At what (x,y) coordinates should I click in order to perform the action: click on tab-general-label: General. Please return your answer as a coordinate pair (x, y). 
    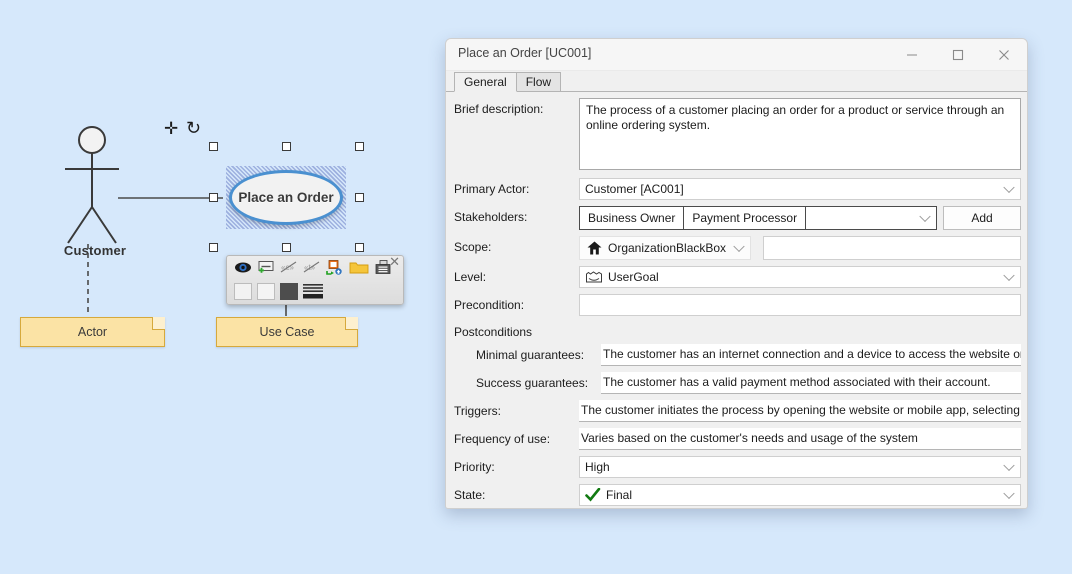
    Looking at the image, I should click on (485, 82).